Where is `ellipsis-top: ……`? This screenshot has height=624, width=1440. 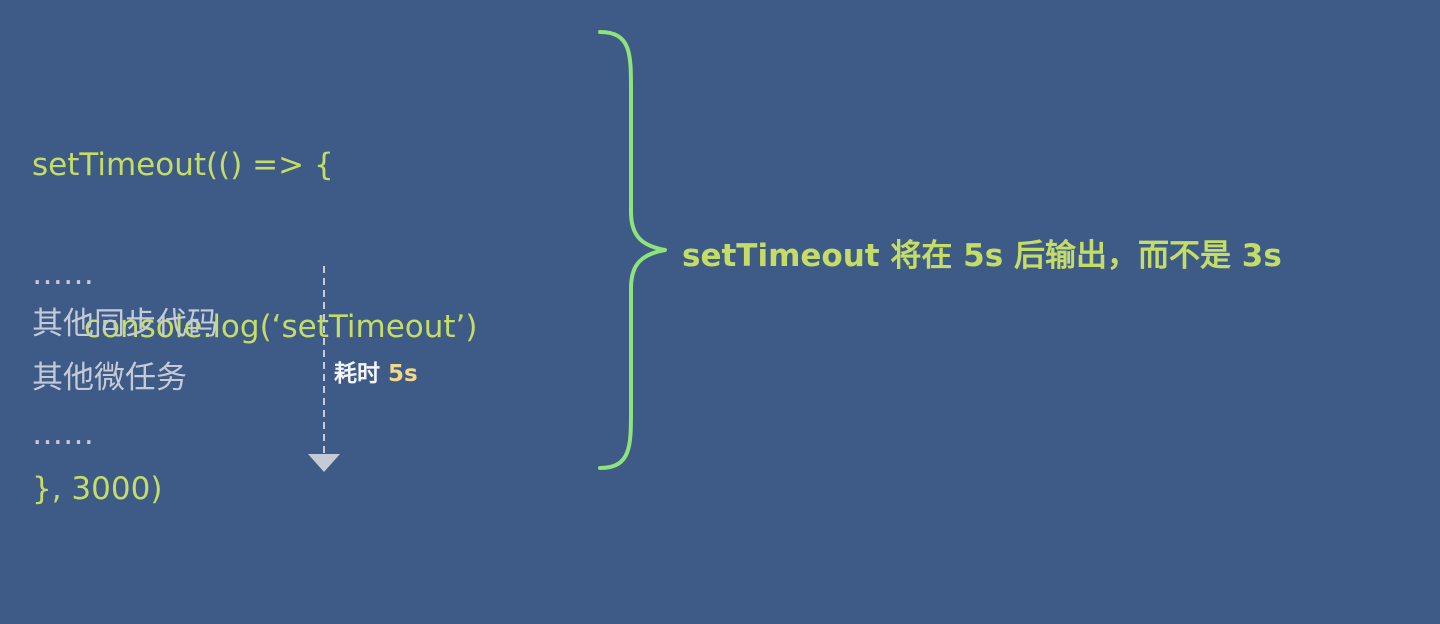 ellipsis-top: …… is located at coordinates (63, 274).